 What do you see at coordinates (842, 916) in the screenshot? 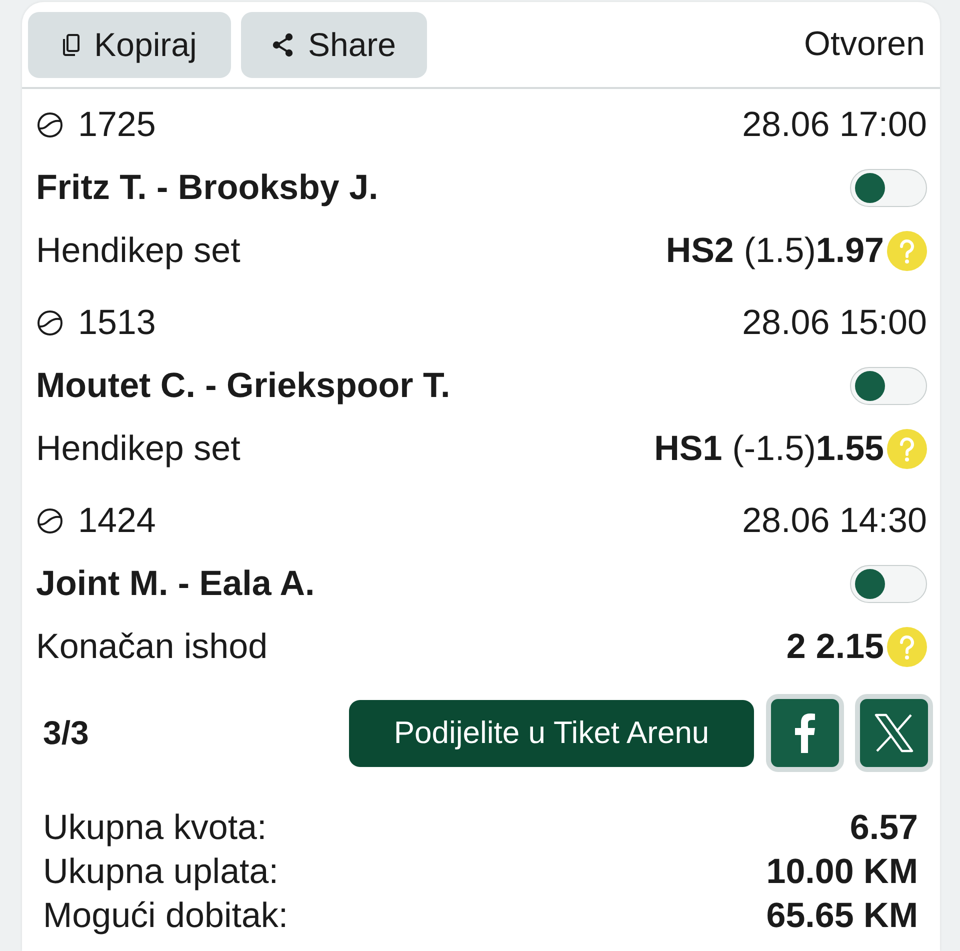
I see `total-value: 65.65 KM` at bounding box center [842, 916].